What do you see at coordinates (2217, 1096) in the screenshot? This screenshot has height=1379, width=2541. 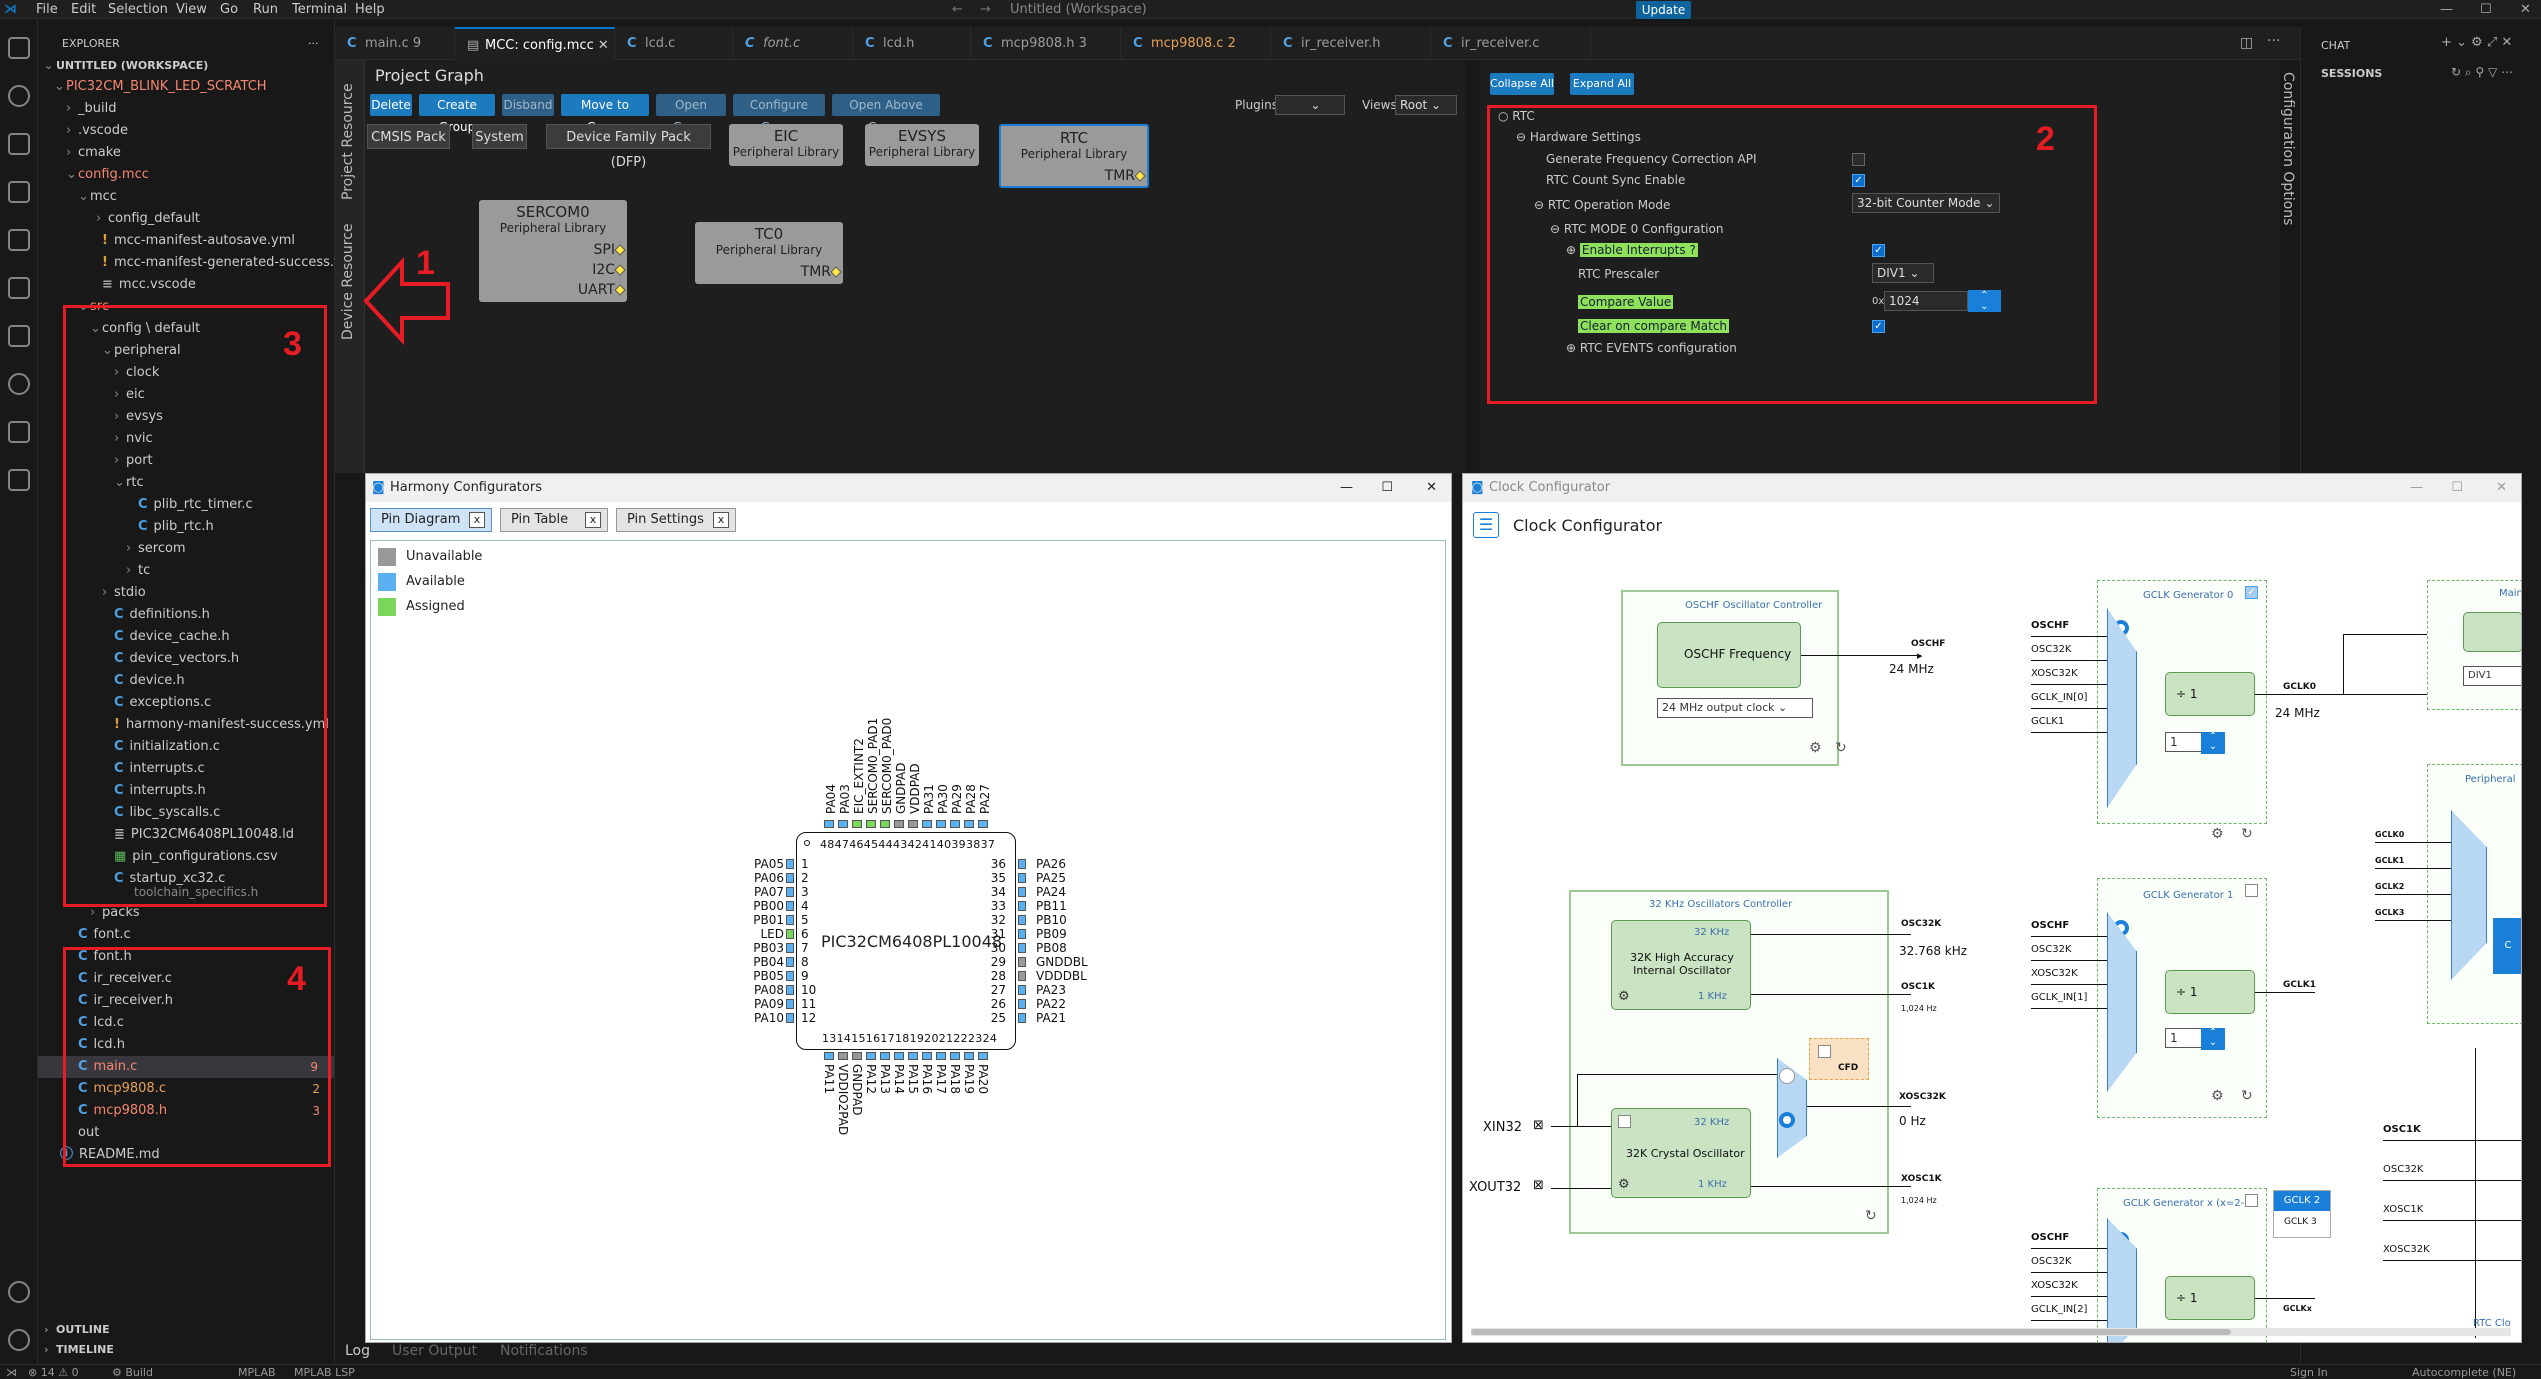 I see `gen1-settings-gear-icon: ⚙` at bounding box center [2217, 1096].